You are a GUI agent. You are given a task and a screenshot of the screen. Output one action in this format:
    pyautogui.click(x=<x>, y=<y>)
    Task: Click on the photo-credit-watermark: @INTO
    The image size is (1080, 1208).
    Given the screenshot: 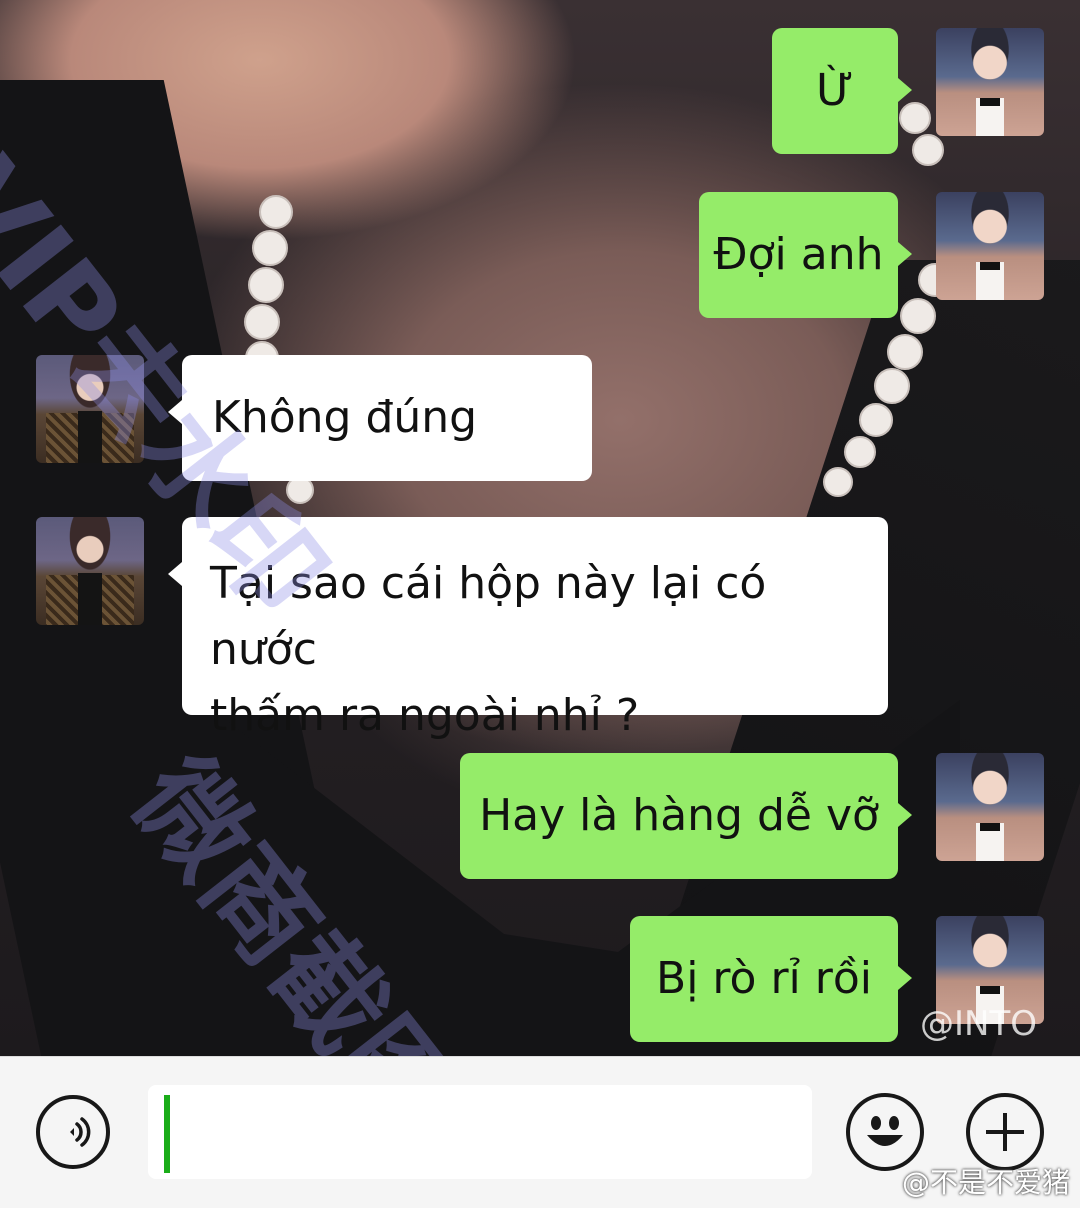 What is the action you would take?
    pyautogui.click(x=978, y=1024)
    